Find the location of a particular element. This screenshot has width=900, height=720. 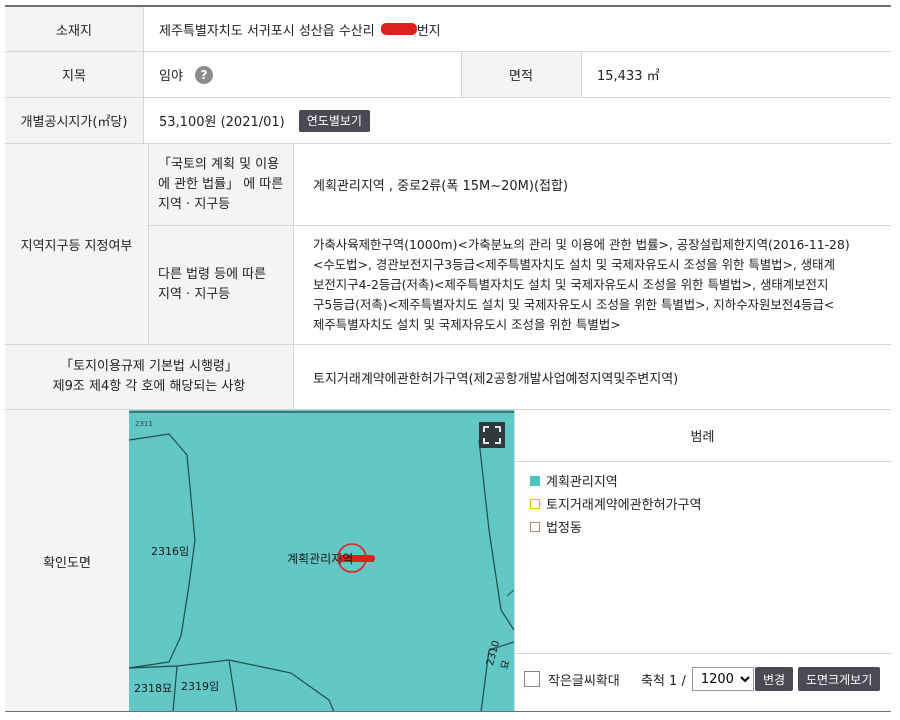

location-value: 제주특별자치도 서귀포시 성산읍 수산리 is located at coordinates (267, 31).